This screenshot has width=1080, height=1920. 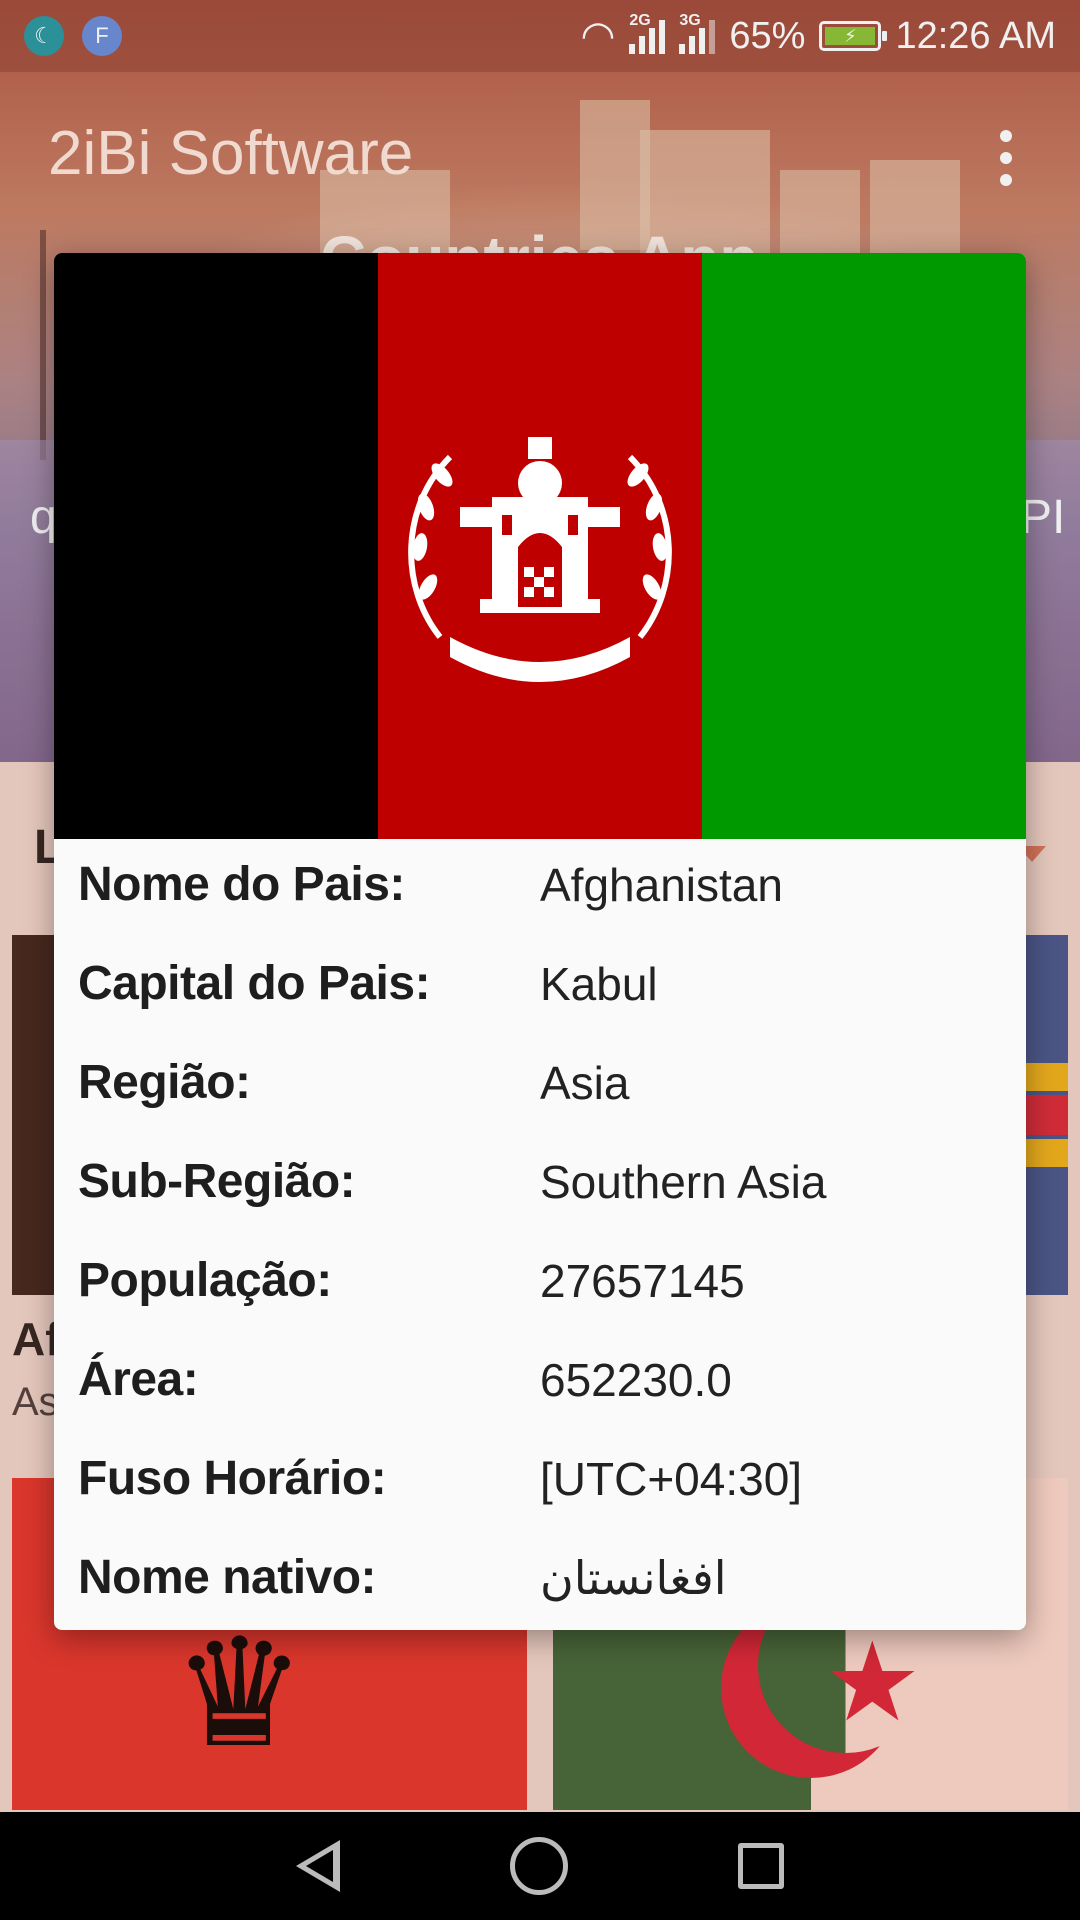 I want to click on system-nav-bar, so click(x=540, y=1866).